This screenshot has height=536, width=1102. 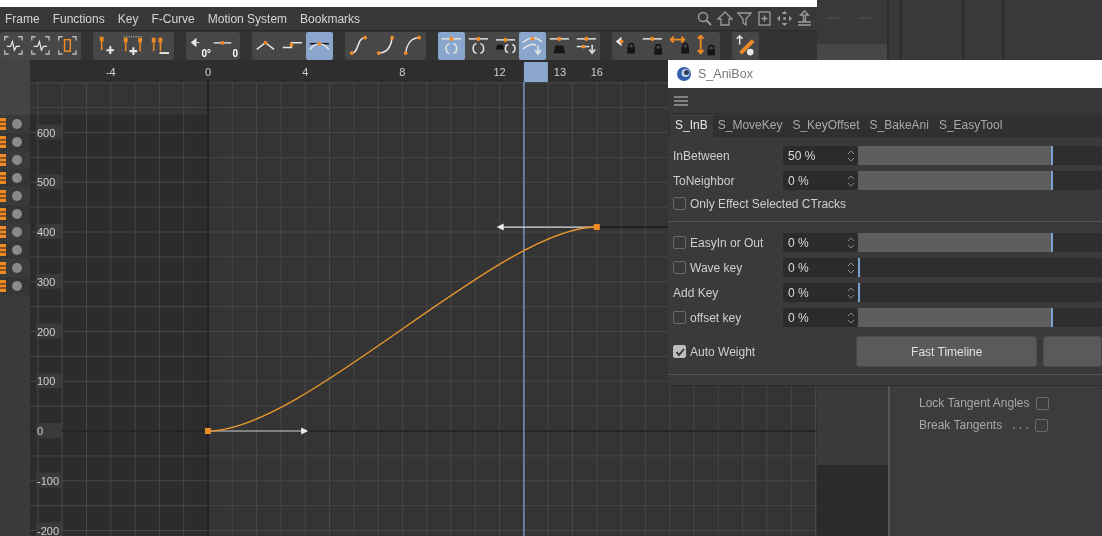 I want to click on keys-plus-icon, so click(x=133, y=45).